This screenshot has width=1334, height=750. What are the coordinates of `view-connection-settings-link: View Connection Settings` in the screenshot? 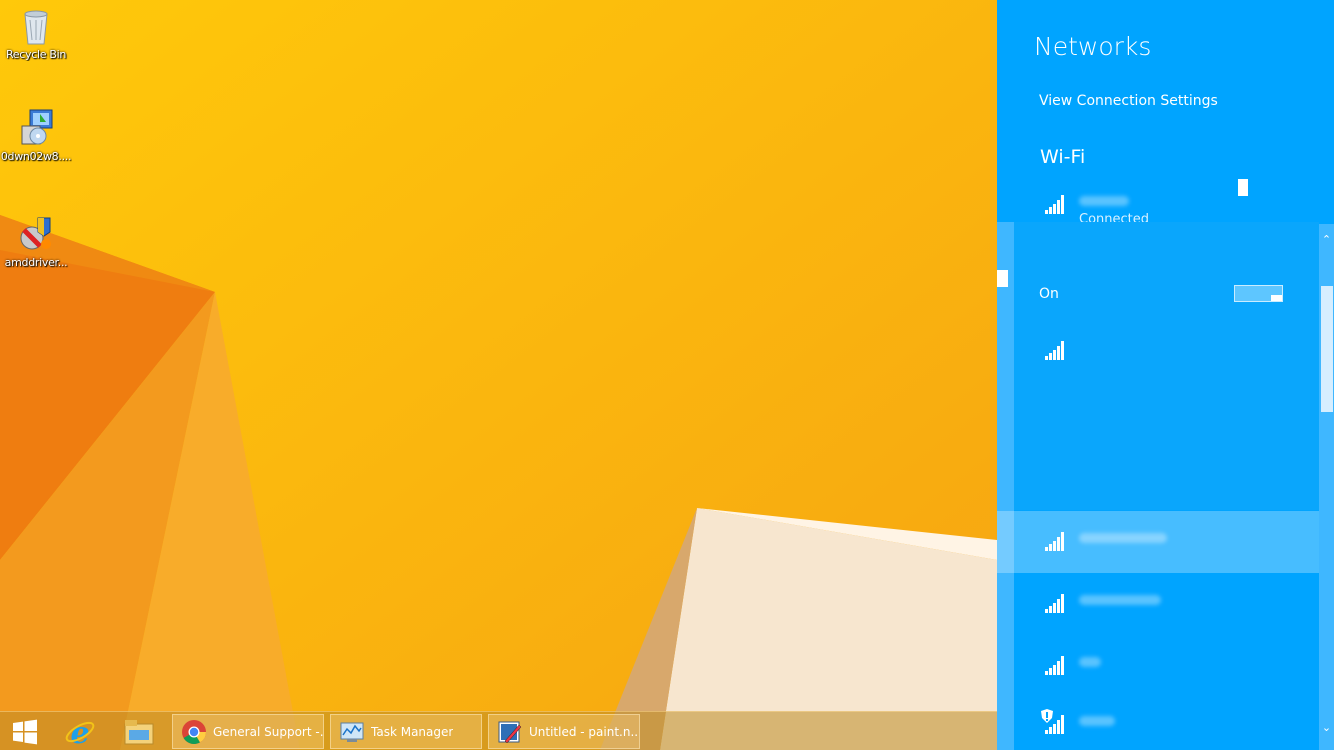 It's located at (1128, 101).